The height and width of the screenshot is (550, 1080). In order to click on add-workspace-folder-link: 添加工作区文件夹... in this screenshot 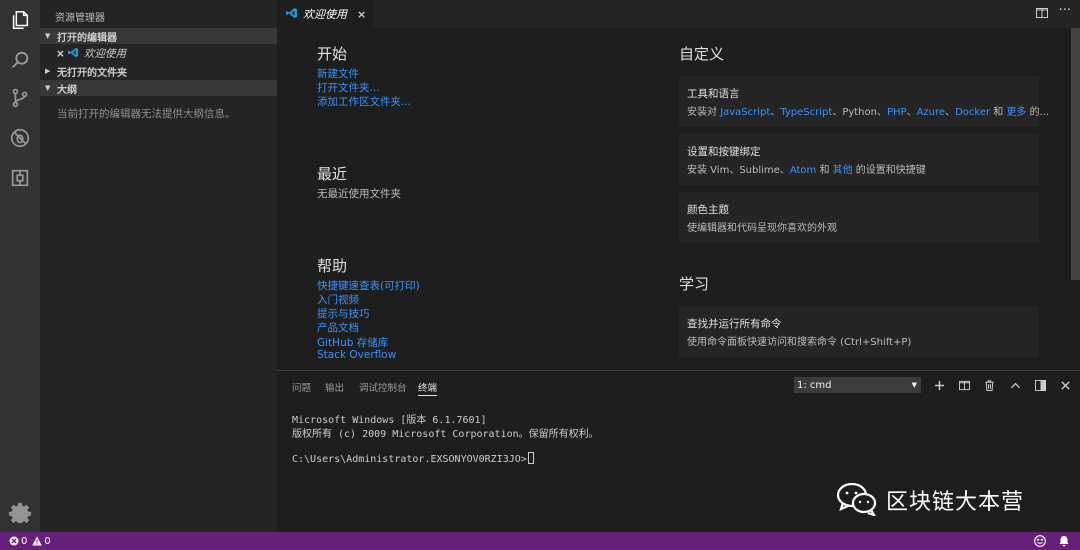, I will do `click(364, 101)`.